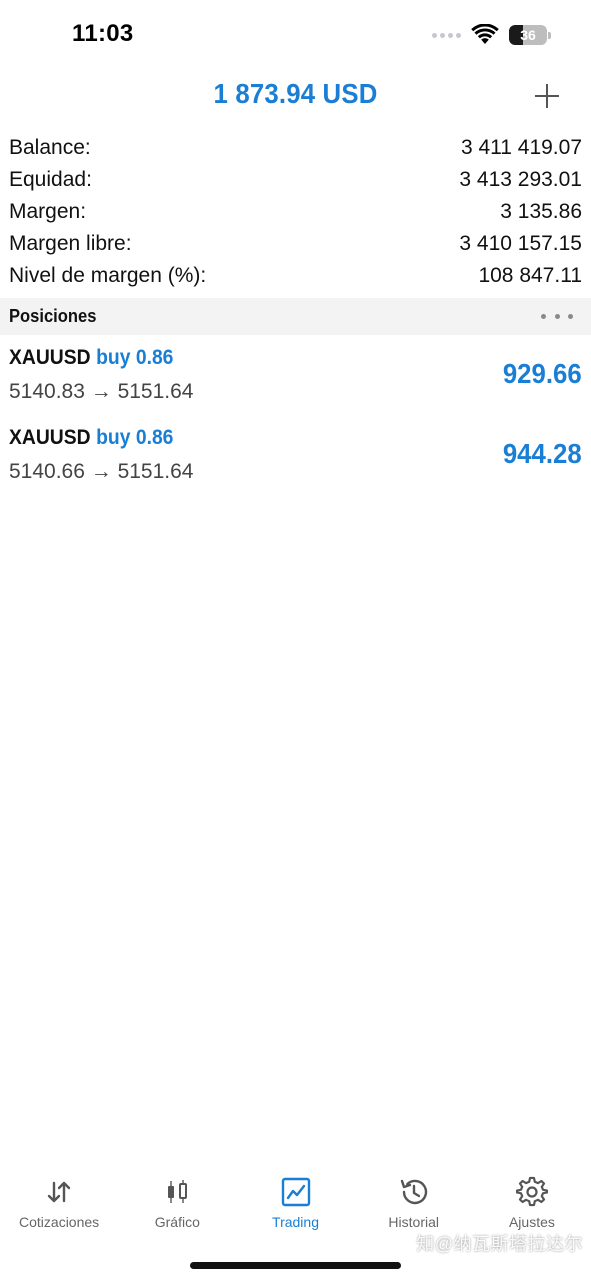 This screenshot has height=1280, width=591. Describe the element at coordinates (557, 316) in the screenshot. I see `more-horizontal-icon` at that location.